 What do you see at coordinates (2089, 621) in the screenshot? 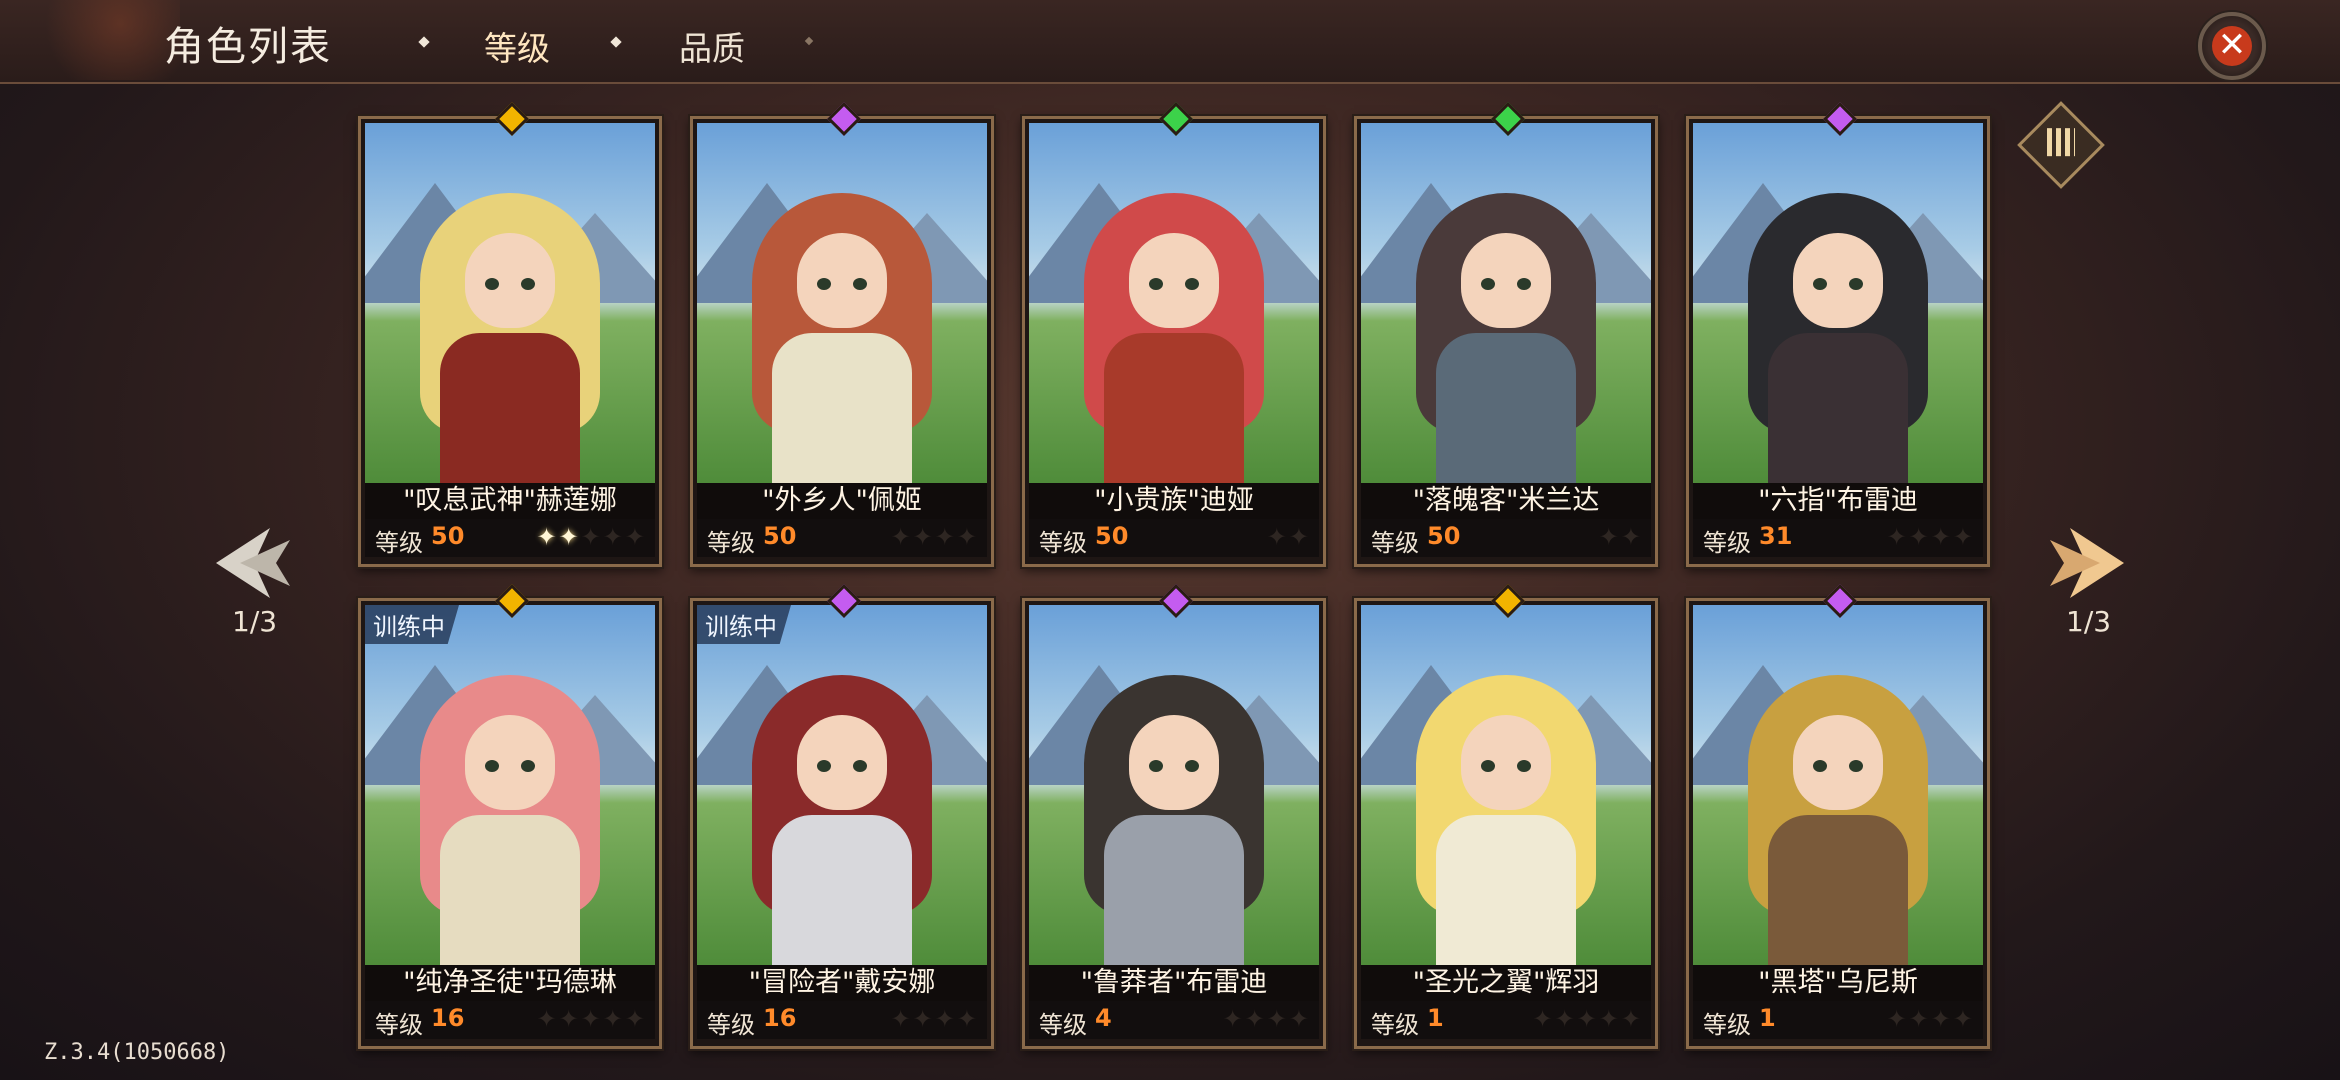
I see `page-indicator-right: 1/3` at bounding box center [2089, 621].